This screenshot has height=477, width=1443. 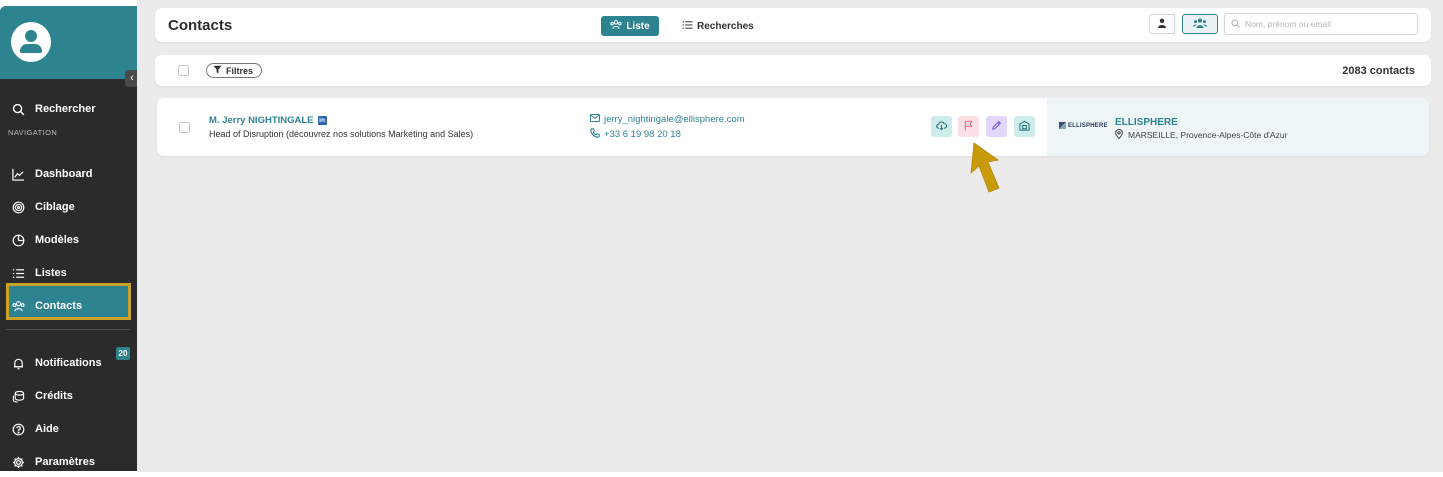 What do you see at coordinates (985, 167) in the screenshot?
I see `annotation-arrow-icon` at bounding box center [985, 167].